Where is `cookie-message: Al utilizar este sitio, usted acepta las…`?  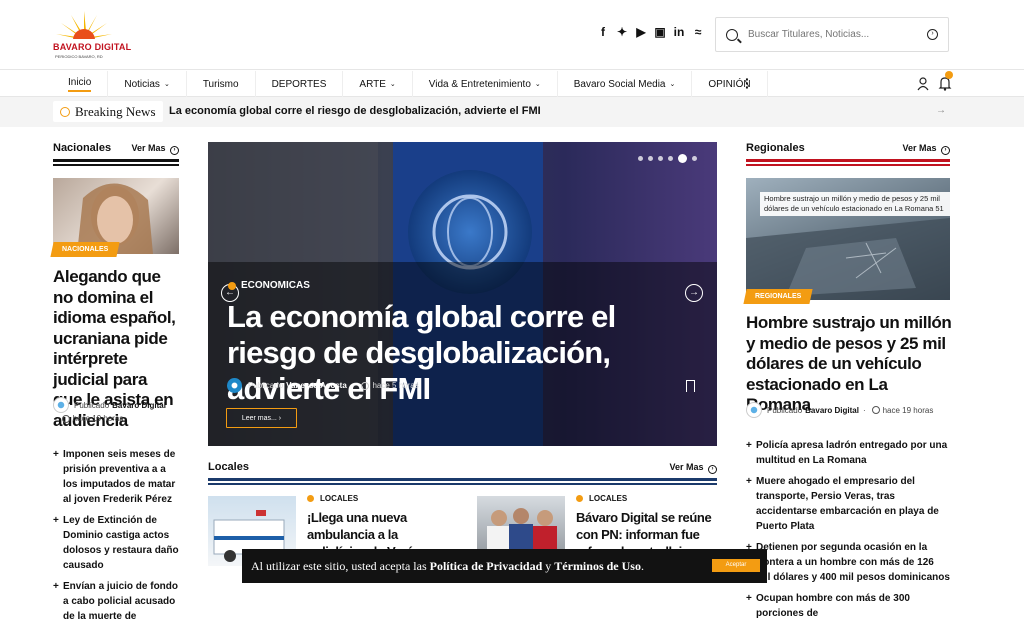 cookie-message: Al utilizar este sitio, usted acepta las… is located at coordinates (447, 566).